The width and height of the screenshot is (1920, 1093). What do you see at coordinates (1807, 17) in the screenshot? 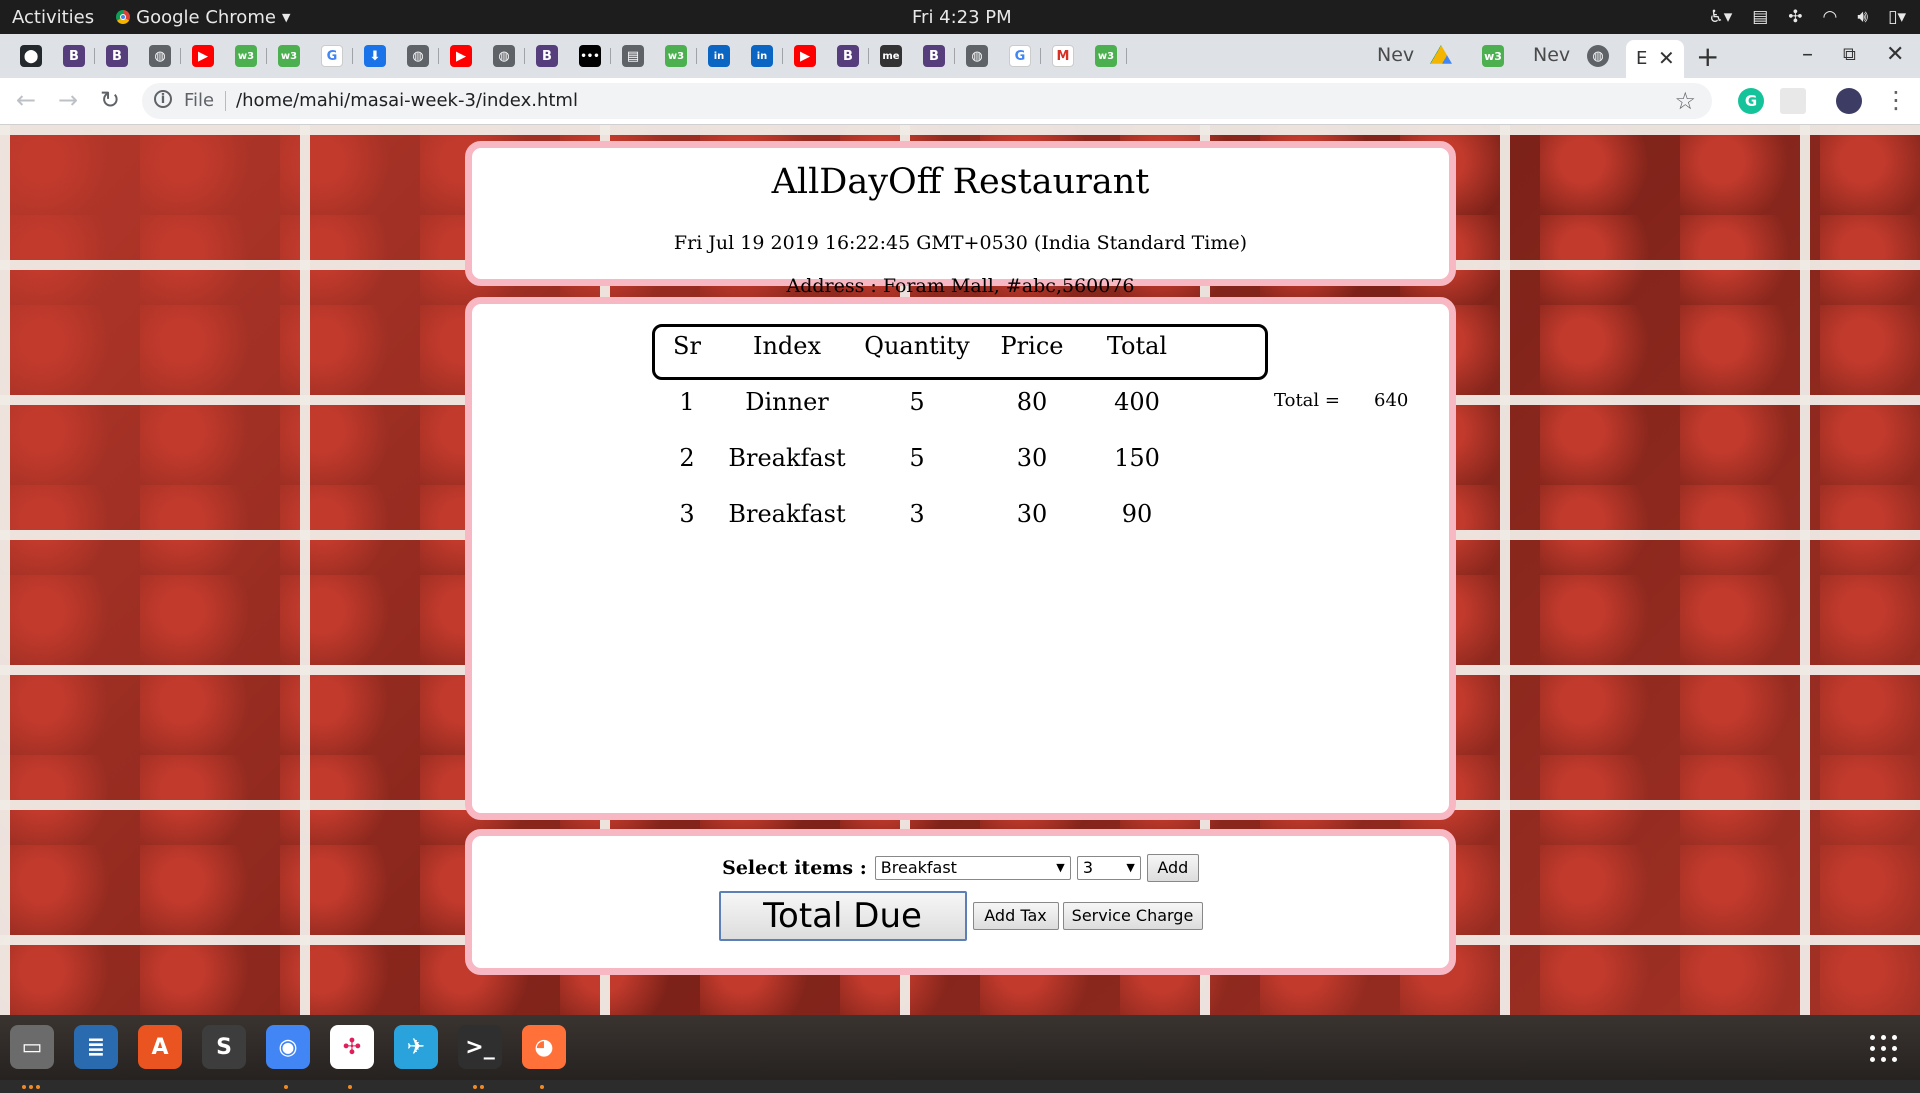
I see `system-tray: ♿▾ ▤ ✣ ◠ 🔊︎ ▯▾` at bounding box center [1807, 17].